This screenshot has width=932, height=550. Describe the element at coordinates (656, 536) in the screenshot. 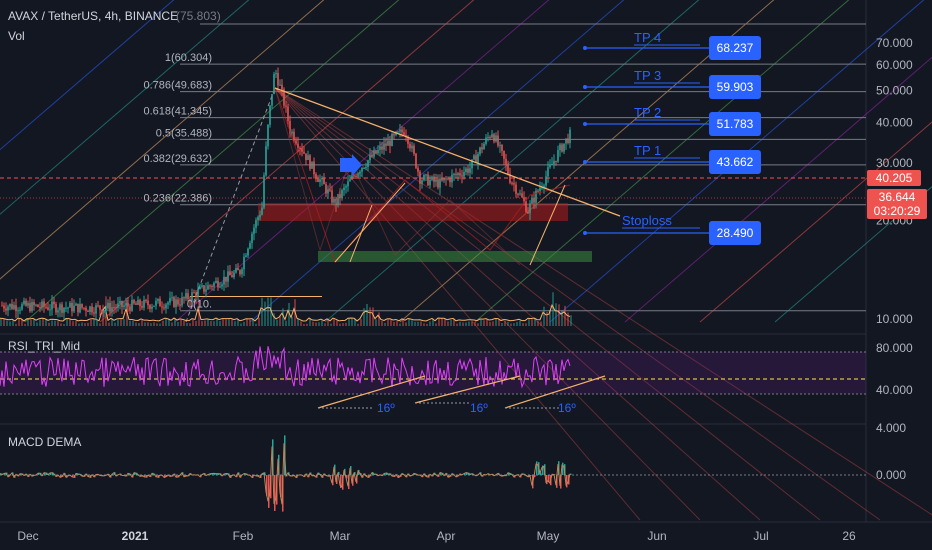

I see `time-axis-label: Jun` at that location.